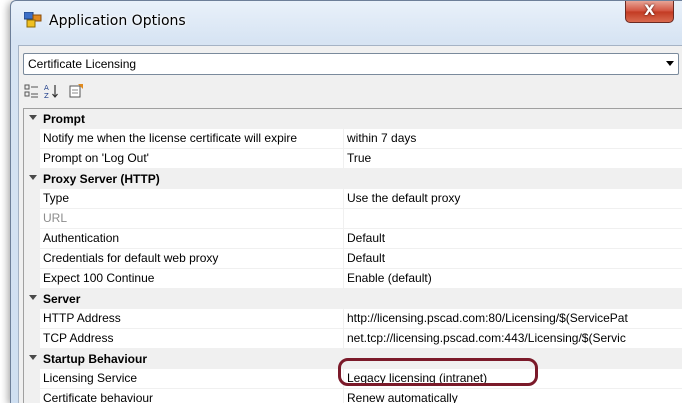 This screenshot has height=403, width=682. Describe the element at coordinates (192, 219) in the screenshot. I see `property-name: URL` at that location.